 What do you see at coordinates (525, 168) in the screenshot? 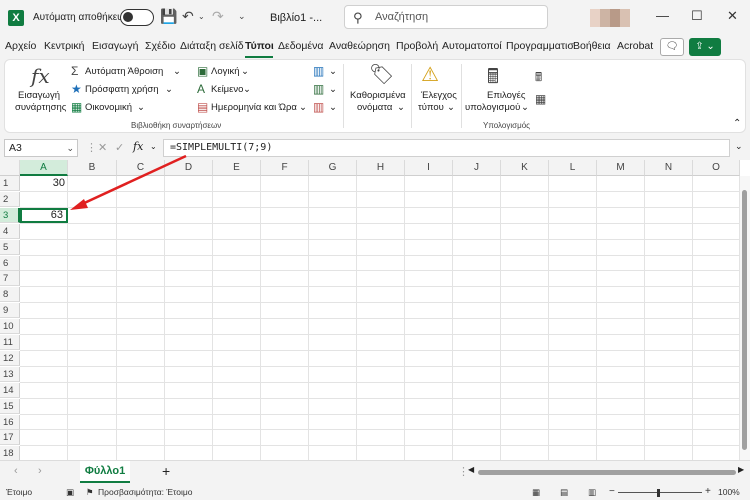
I see `column-header-K: K` at bounding box center [525, 168].